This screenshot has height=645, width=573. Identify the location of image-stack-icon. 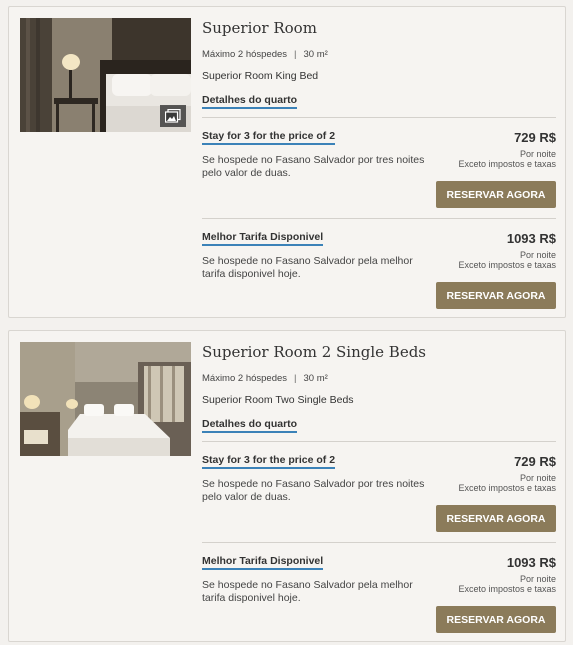
(173, 116).